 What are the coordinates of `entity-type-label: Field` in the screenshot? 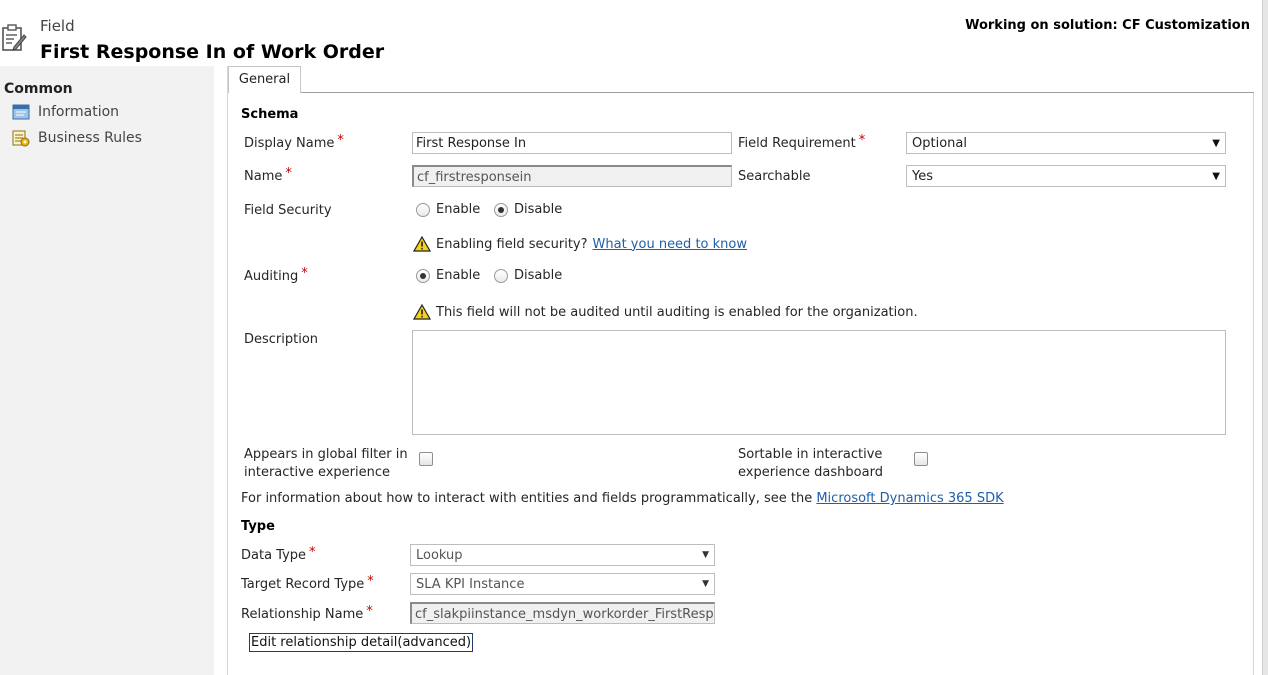 It's located at (57, 26).